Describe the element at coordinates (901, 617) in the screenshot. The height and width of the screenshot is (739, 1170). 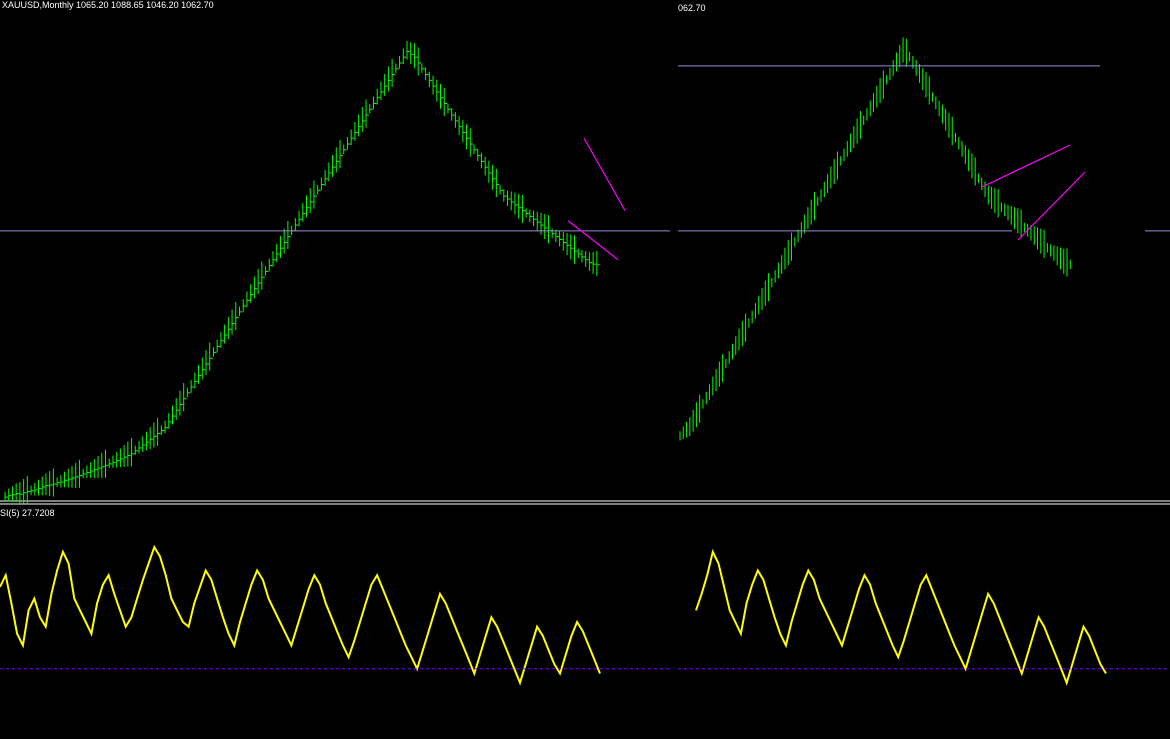
I see `right-rsi-line` at that location.